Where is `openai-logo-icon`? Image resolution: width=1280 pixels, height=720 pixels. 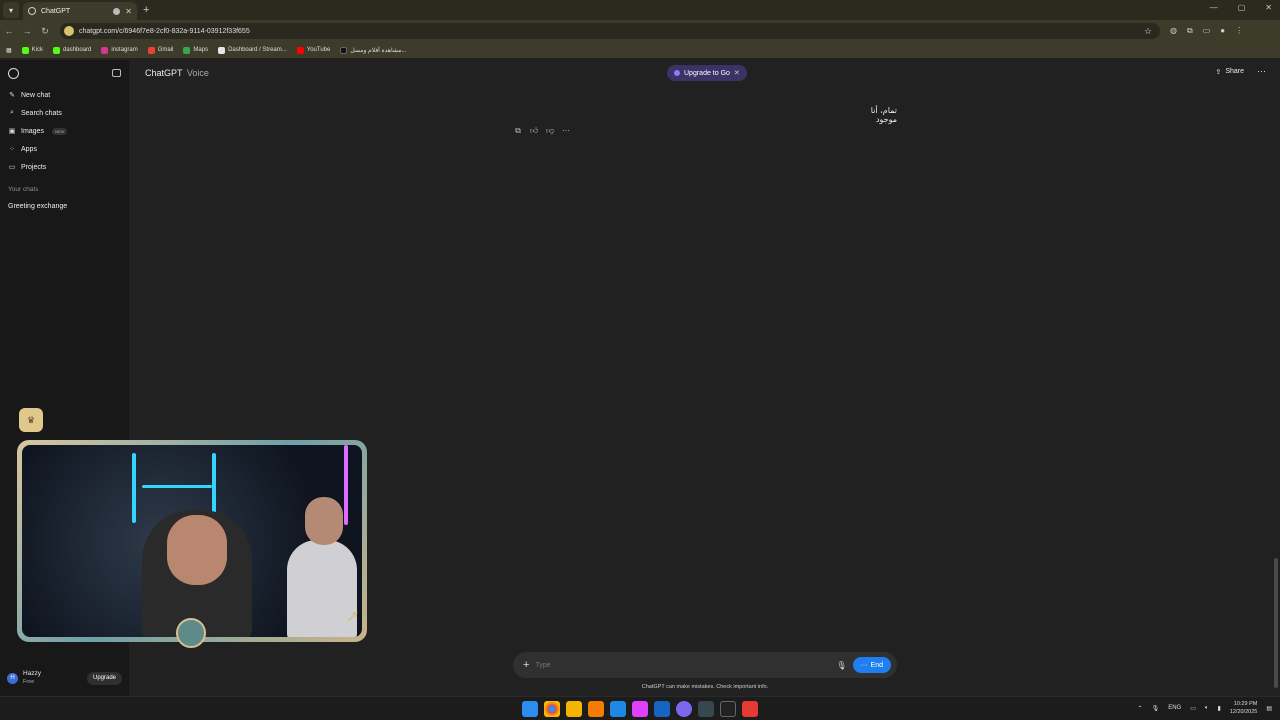 openai-logo-icon is located at coordinates (13, 73).